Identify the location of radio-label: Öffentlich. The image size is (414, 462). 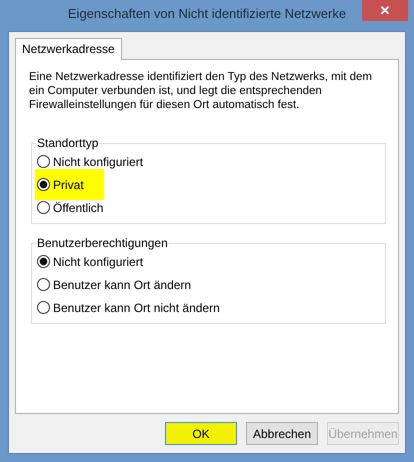
(78, 207).